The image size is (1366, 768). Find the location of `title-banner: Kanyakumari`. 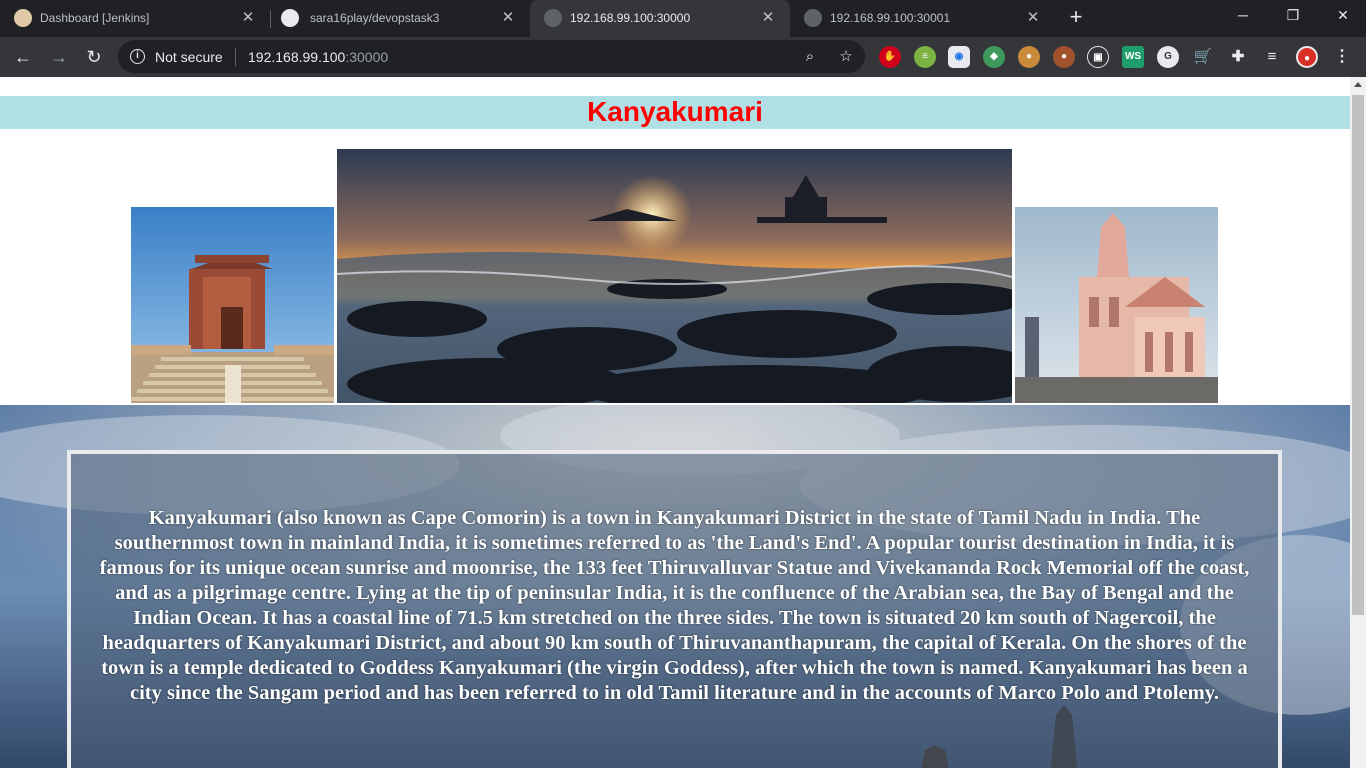

title-banner: Kanyakumari is located at coordinates (675, 112).